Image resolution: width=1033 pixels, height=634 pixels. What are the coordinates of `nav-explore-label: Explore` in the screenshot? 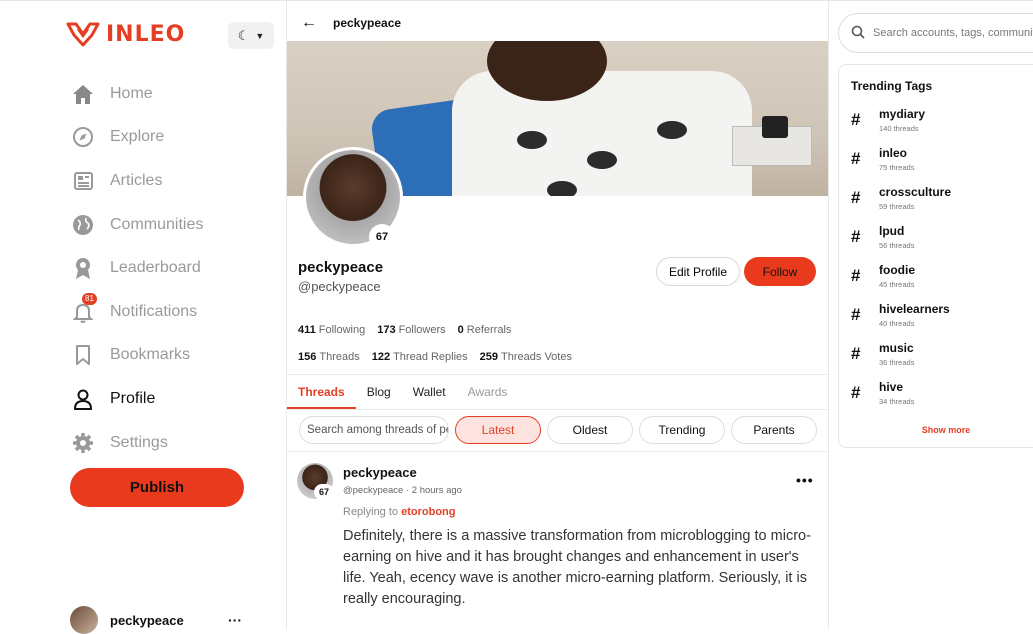 It's located at (137, 137).